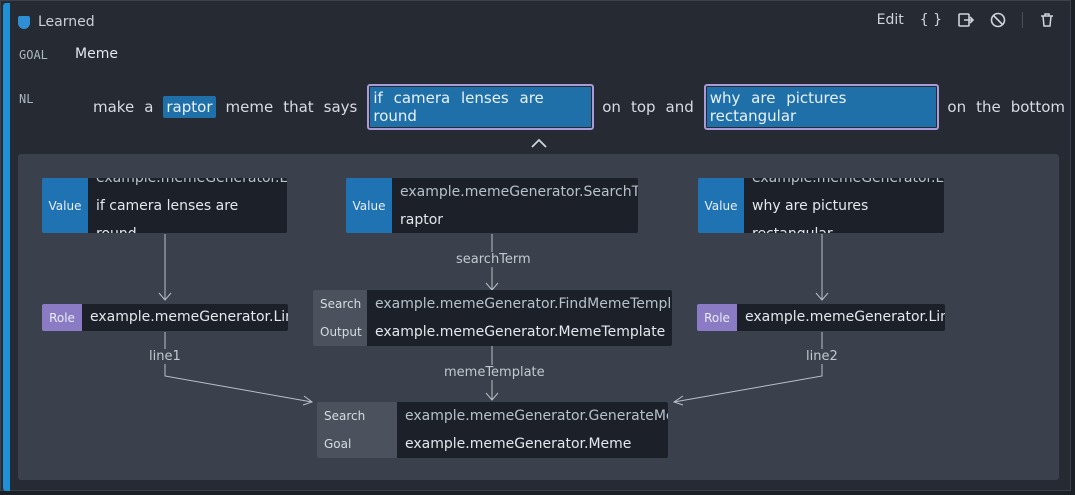  Describe the element at coordinates (679, 107) in the screenshot. I see `nl-word: and` at that location.